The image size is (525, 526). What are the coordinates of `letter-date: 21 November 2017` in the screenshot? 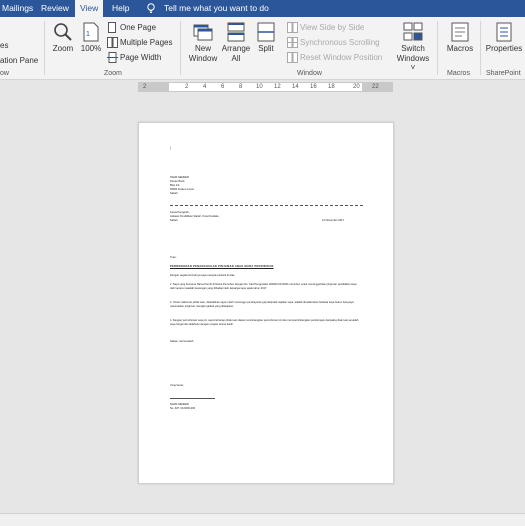 It's located at (333, 220).